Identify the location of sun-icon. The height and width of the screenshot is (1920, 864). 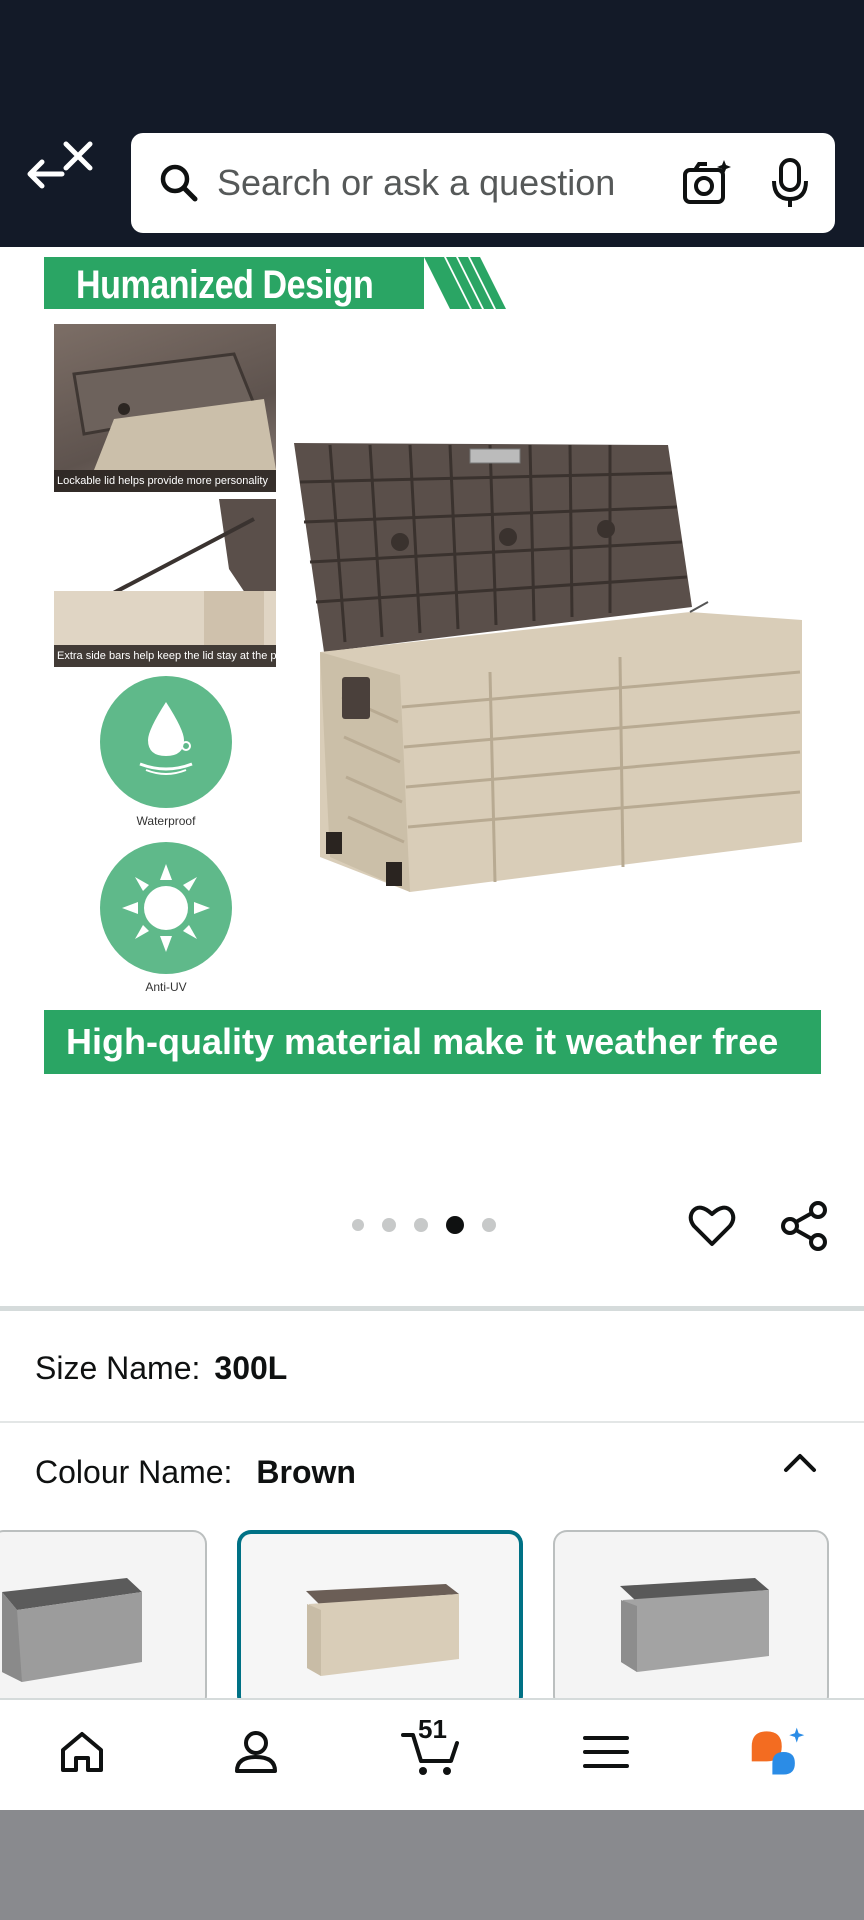
(166, 908).